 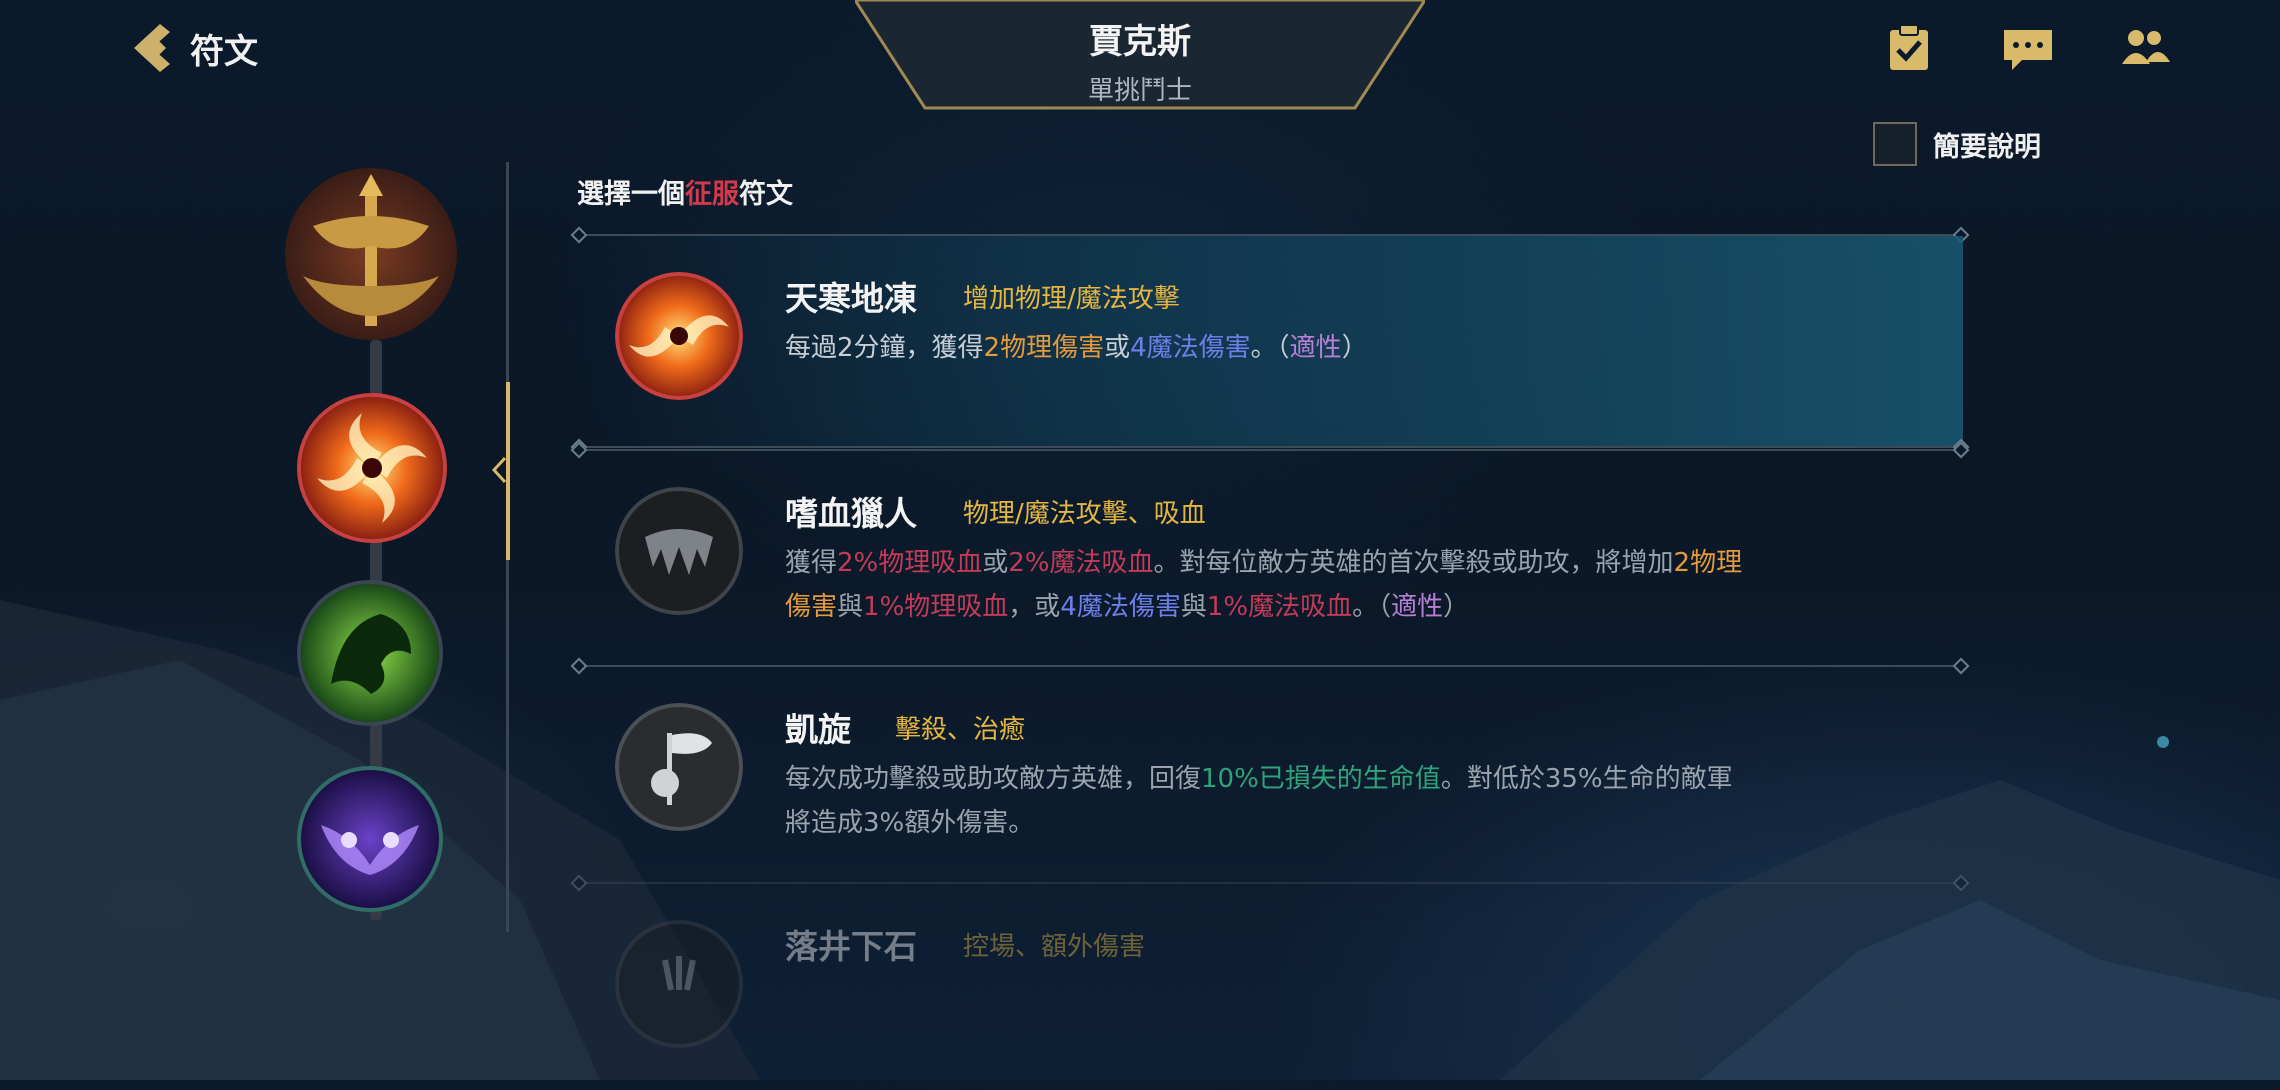 What do you see at coordinates (1910, 48) in the screenshot?
I see `checklist-icon` at bounding box center [1910, 48].